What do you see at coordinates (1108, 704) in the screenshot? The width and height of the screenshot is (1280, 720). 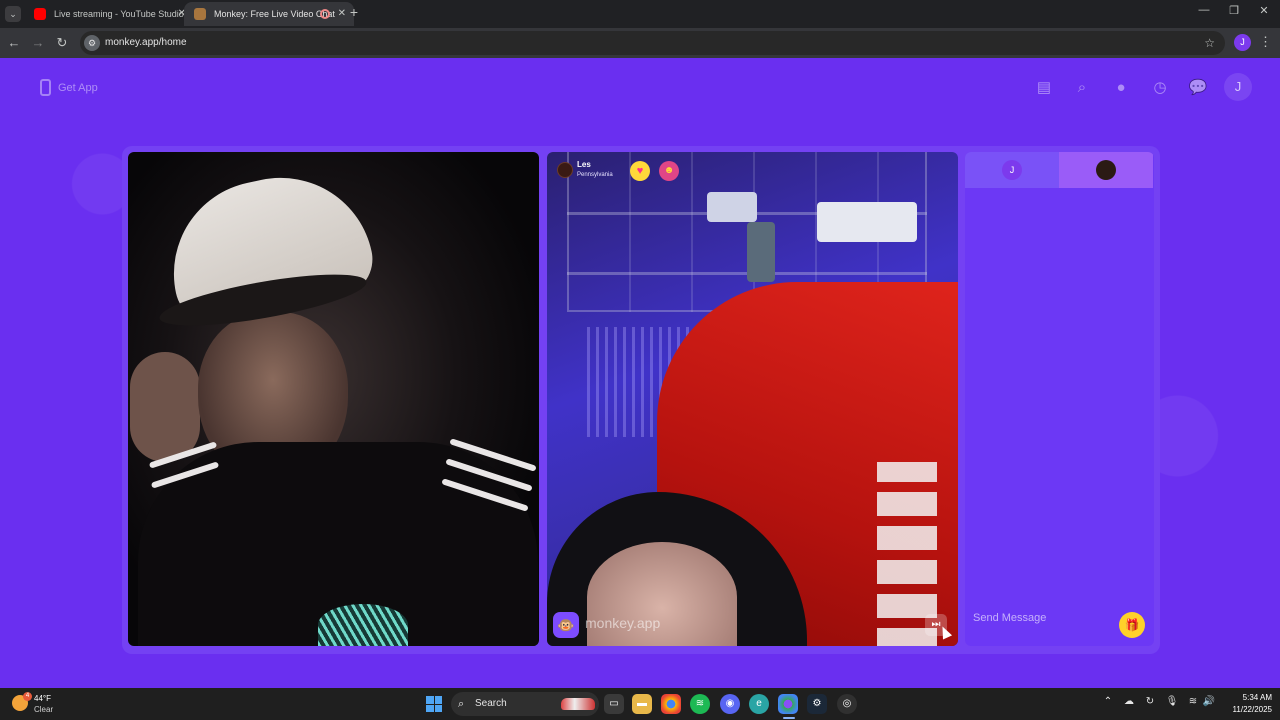 I see `show-hidden-icons: ⌃` at bounding box center [1108, 704].